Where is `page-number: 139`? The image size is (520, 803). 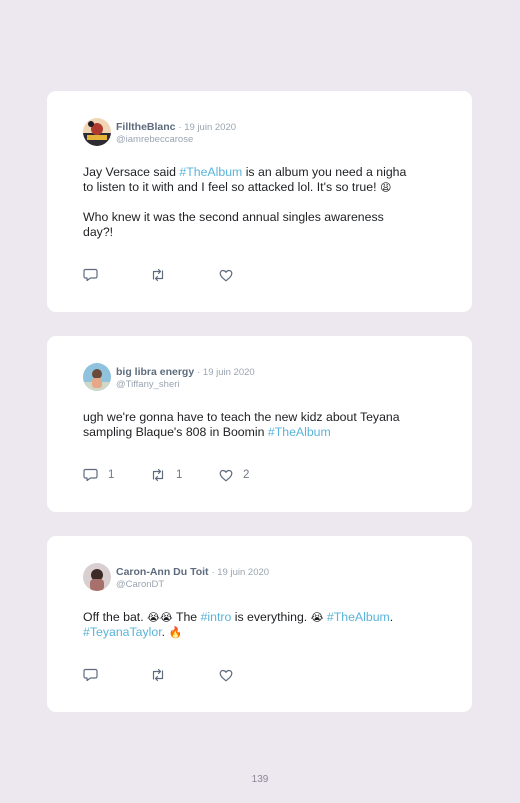 page-number: 139 is located at coordinates (260, 779).